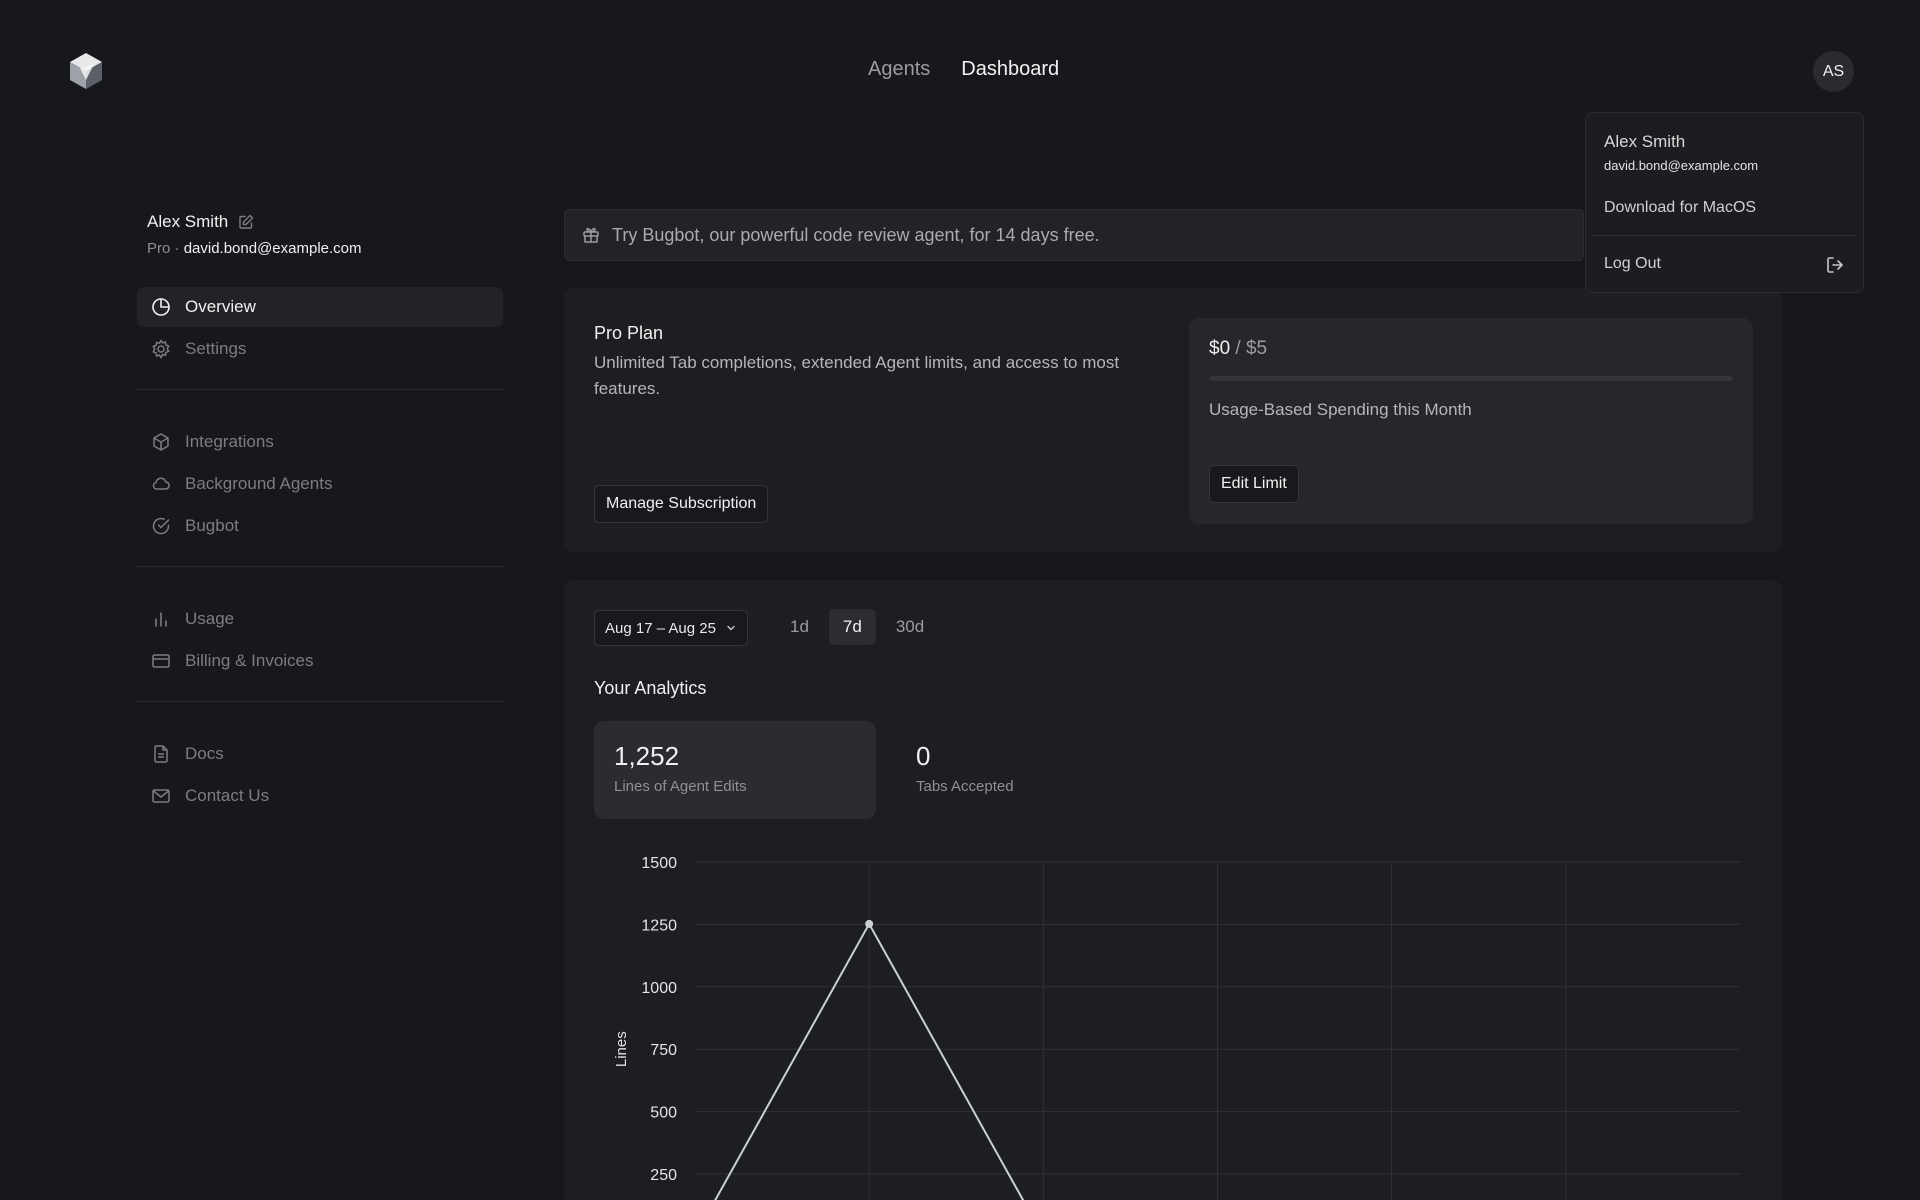  Describe the element at coordinates (899, 69) in the screenshot. I see `nav-agents: Agents` at that location.